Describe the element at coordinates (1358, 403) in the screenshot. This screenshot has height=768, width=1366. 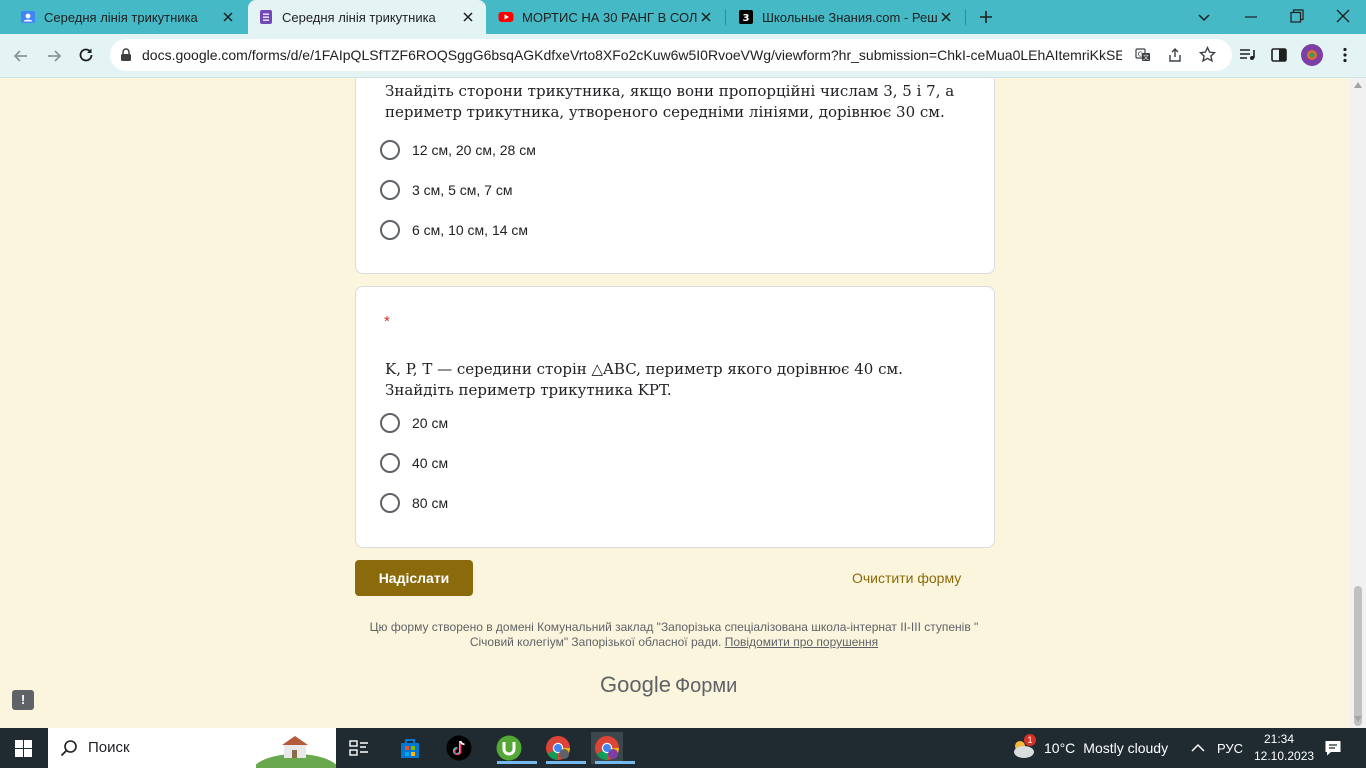
I see `scrollbar` at that location.